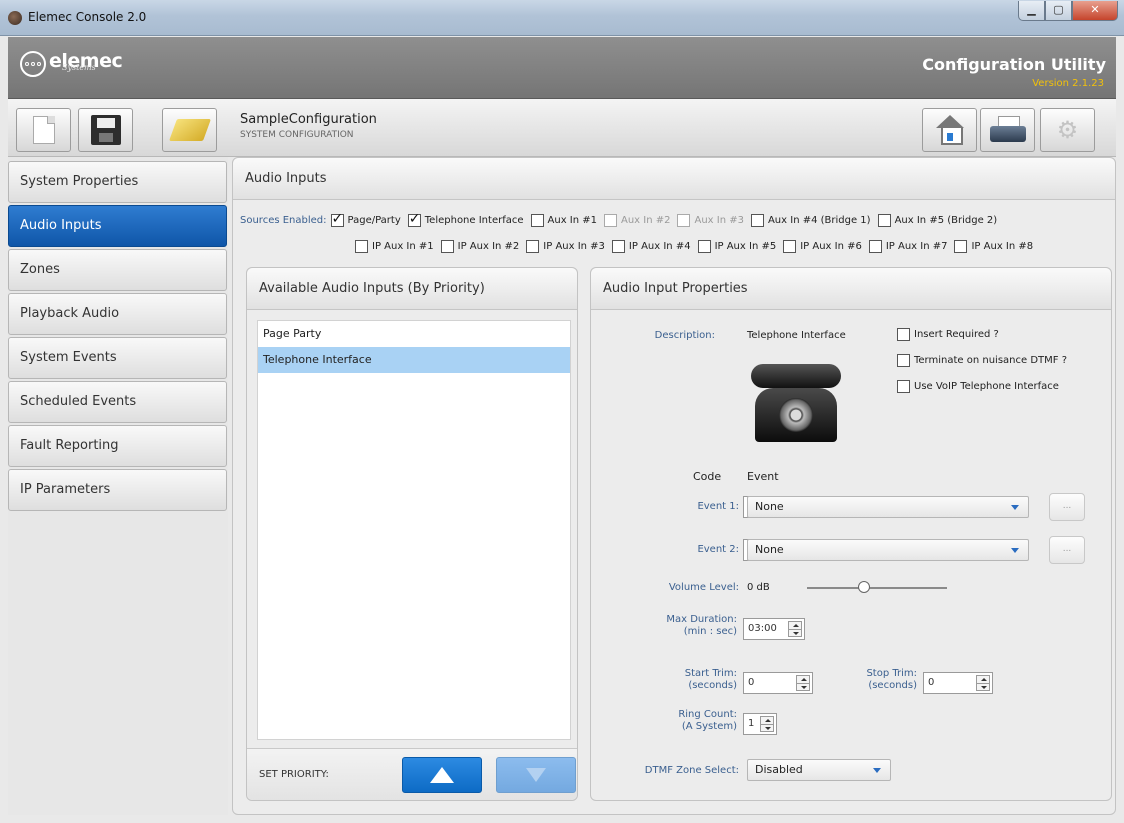 Image resolution: width=1124 pixels, height=823 pixels. What do you see at coordinates (87, 17) in the screenshot?
I see `window-title: Elemec Console 2.0` at bounding box center [87, 17].